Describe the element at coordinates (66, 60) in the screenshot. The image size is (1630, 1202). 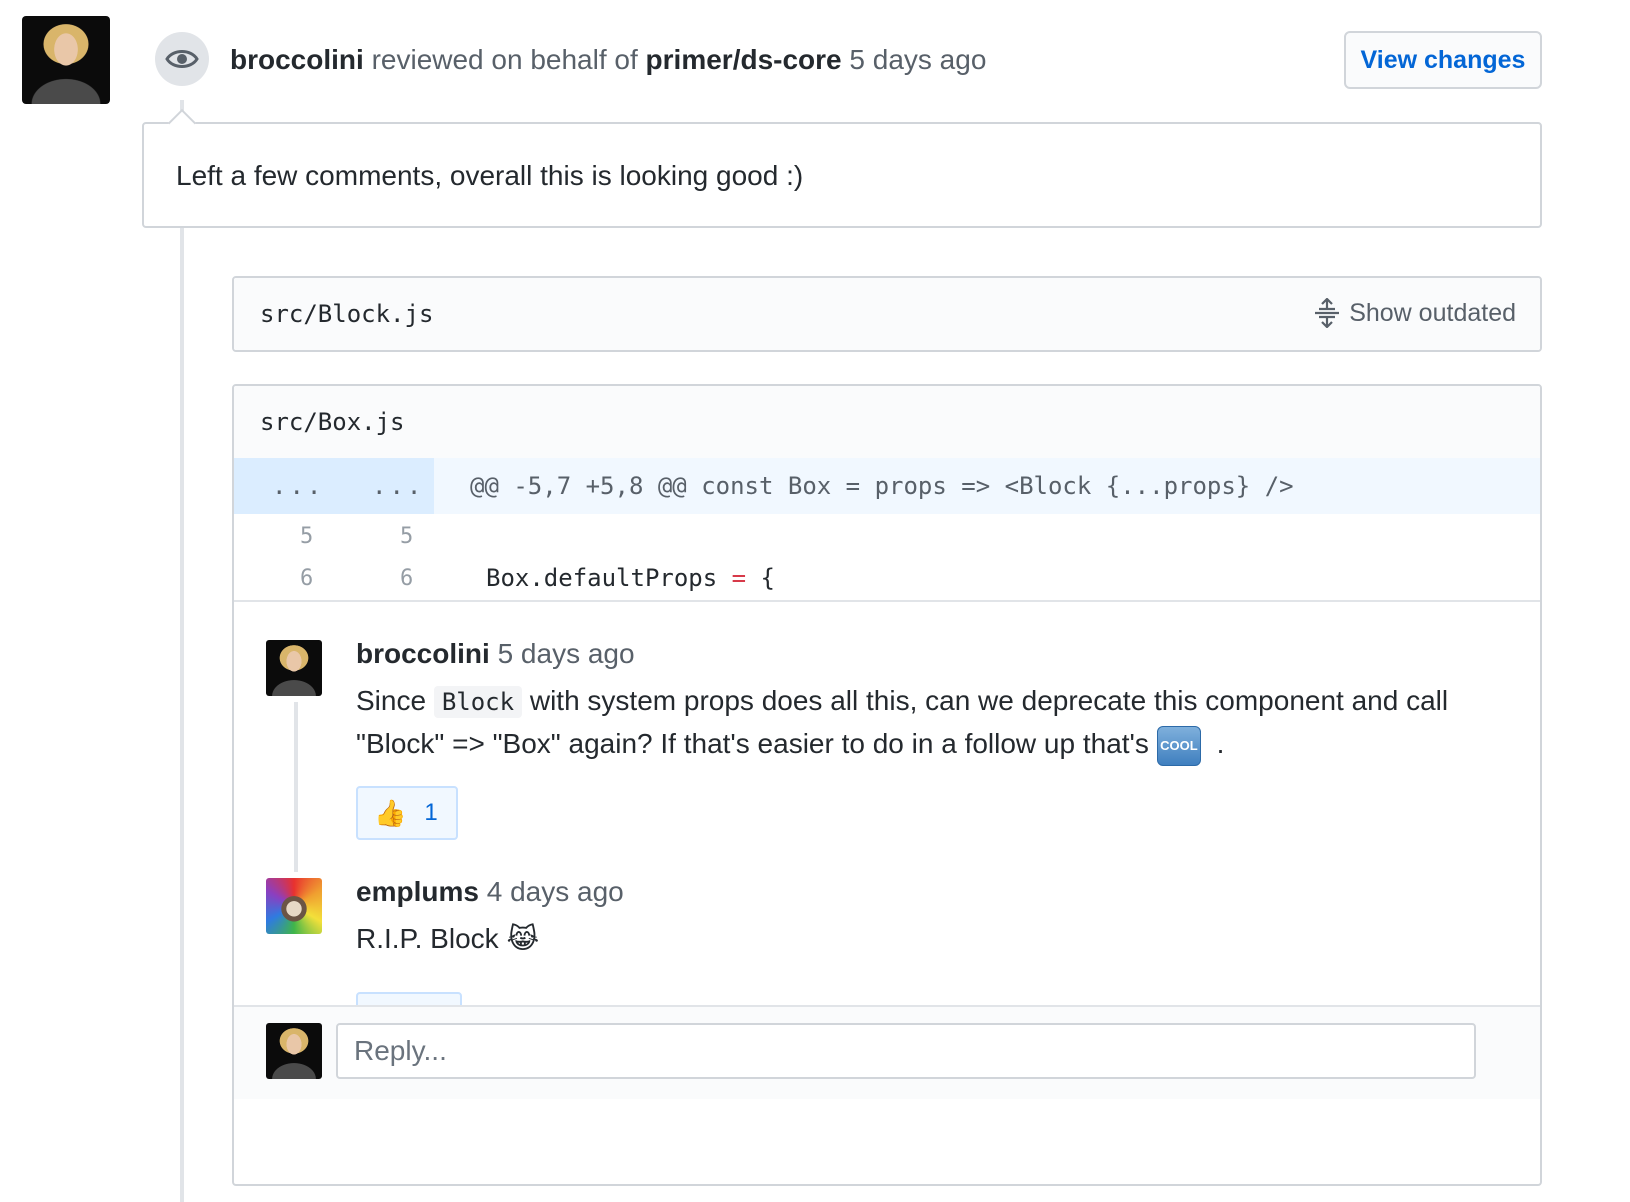
I see `reviewer-avatar` at that location.